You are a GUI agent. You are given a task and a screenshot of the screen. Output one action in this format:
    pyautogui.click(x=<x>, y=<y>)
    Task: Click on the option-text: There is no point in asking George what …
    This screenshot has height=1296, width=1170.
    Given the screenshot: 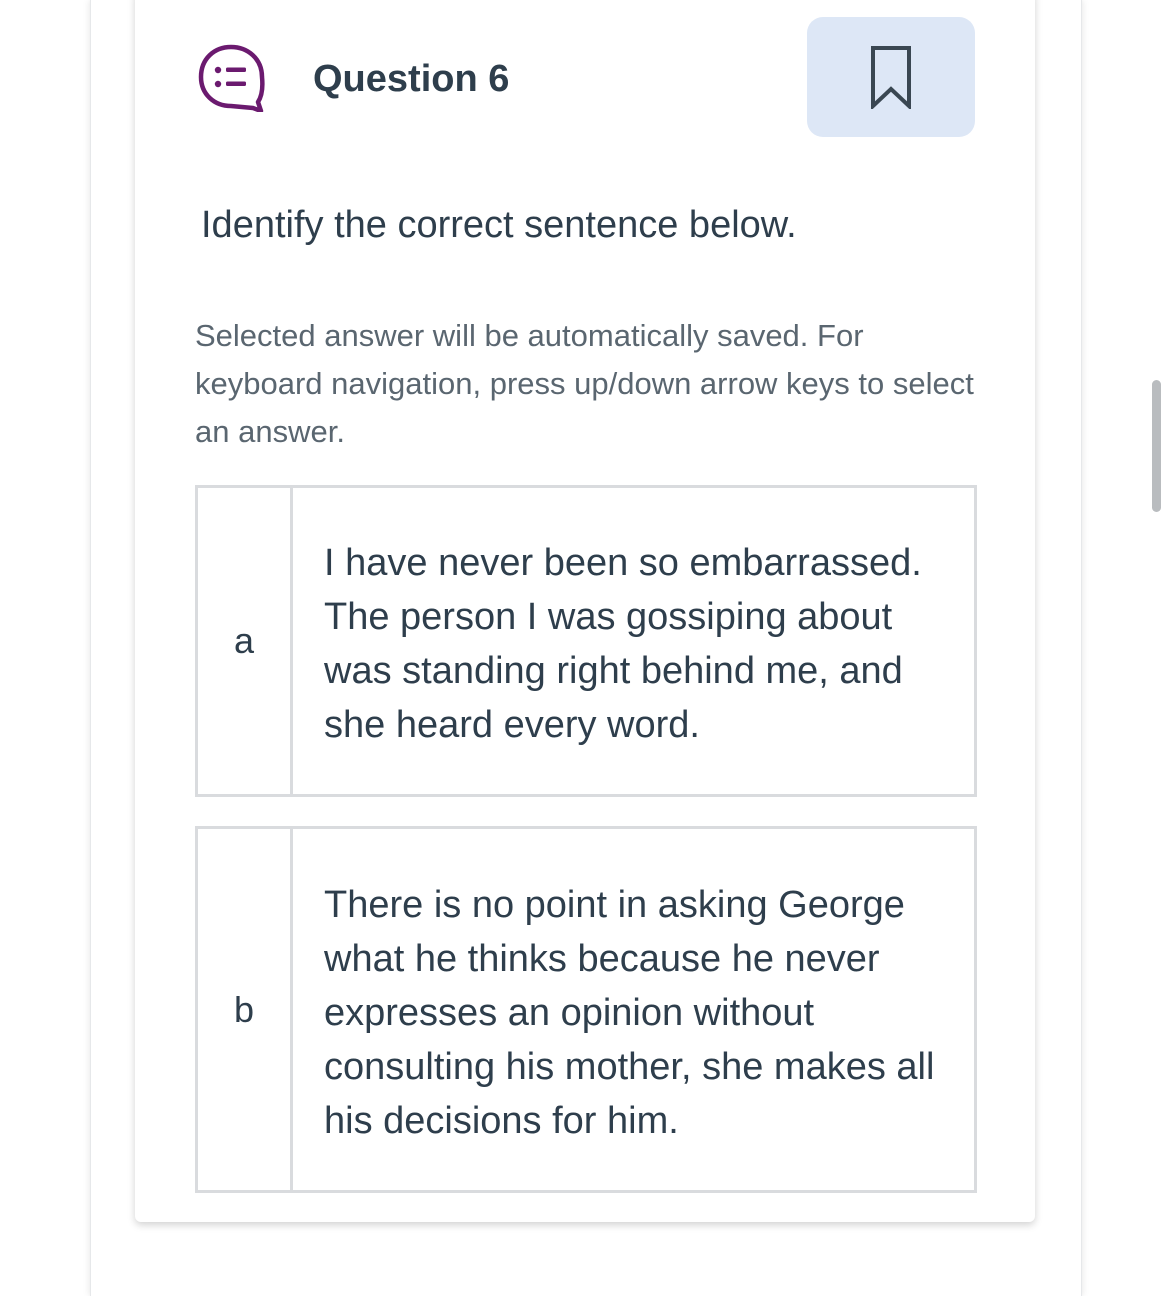 What is the action you would take?
    pyautogui.click(x=629, y=1013)
    